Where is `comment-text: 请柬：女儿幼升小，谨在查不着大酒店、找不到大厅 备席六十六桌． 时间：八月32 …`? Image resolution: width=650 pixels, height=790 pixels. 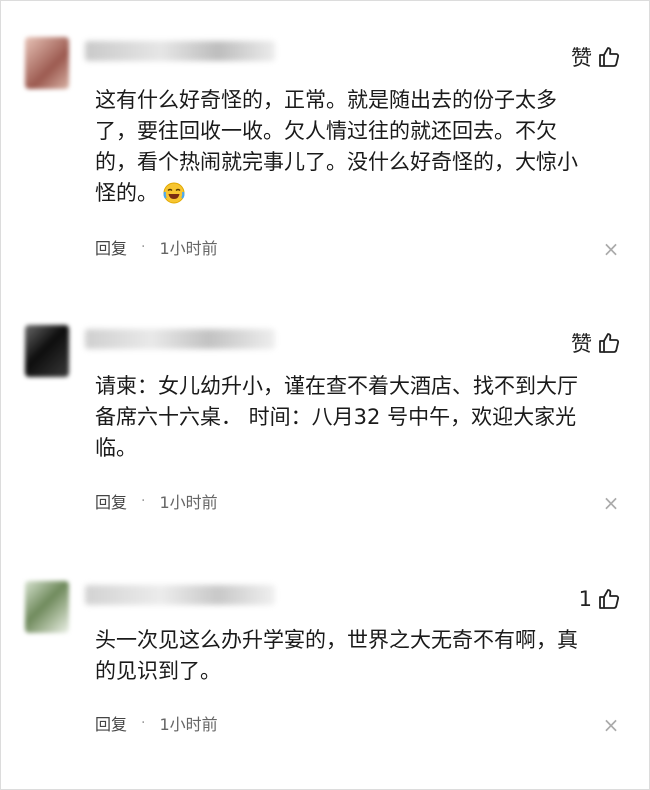 comment-text: 请柬：女儿幼升小，谨在查不着大酒店、找不到大厅 备席六十六桌． 时间：八月32 … is located at coordinates (360, 417).